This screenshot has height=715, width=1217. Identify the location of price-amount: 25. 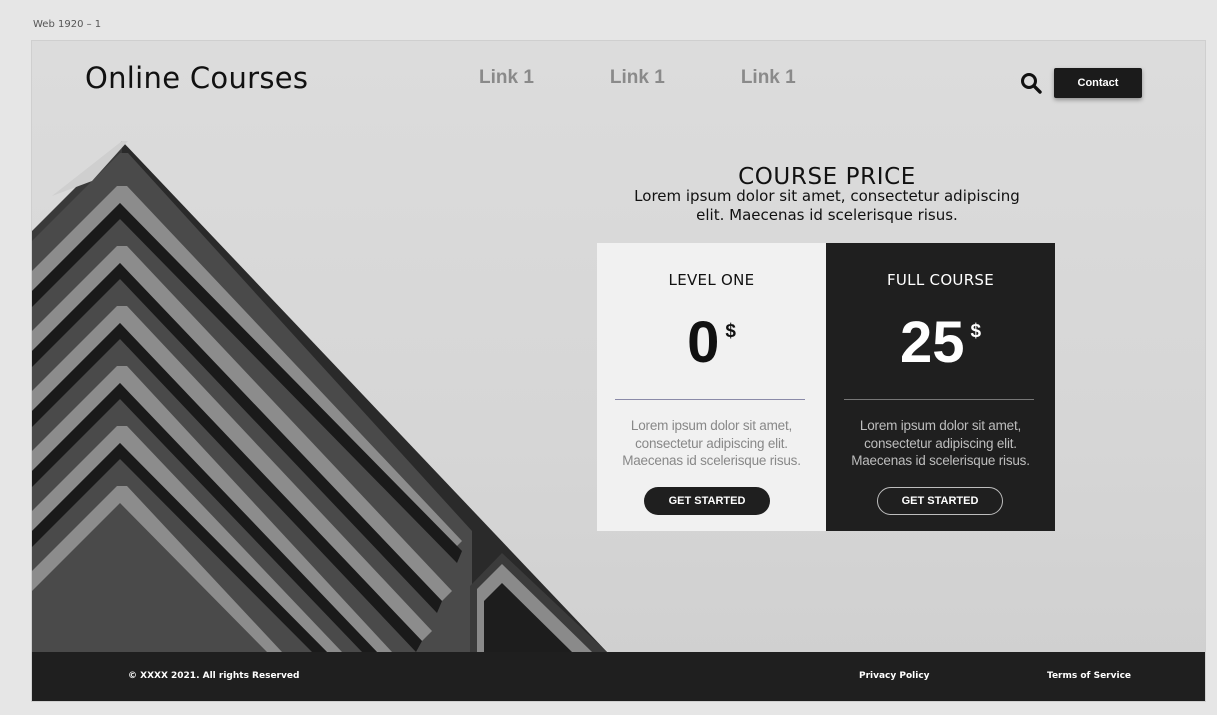
(932, 342).